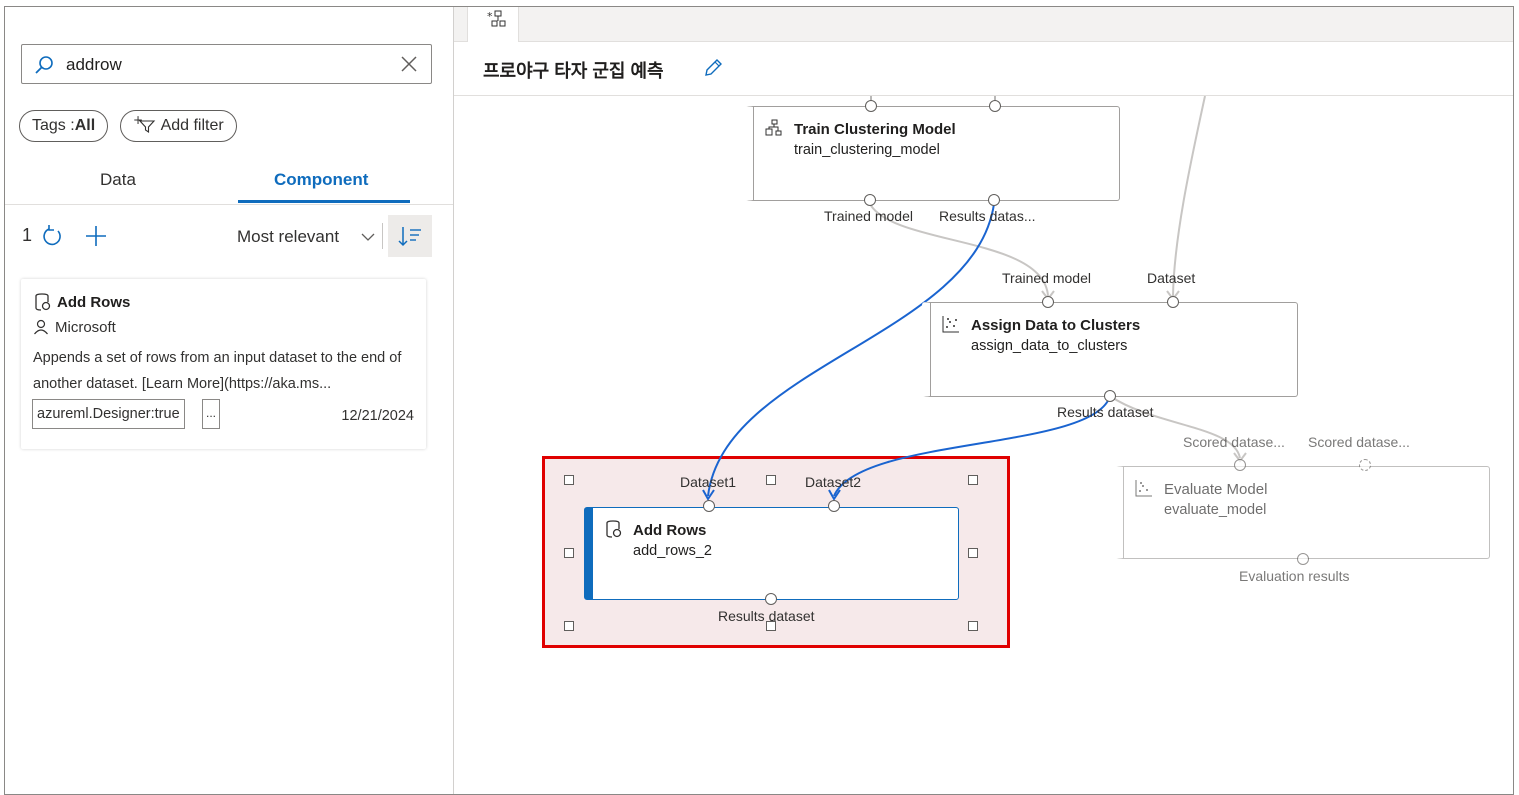 Image resolution: width=1519 pixels, height=795 pixels. I want to click on tags-label: Tags :, so click(53, 125).